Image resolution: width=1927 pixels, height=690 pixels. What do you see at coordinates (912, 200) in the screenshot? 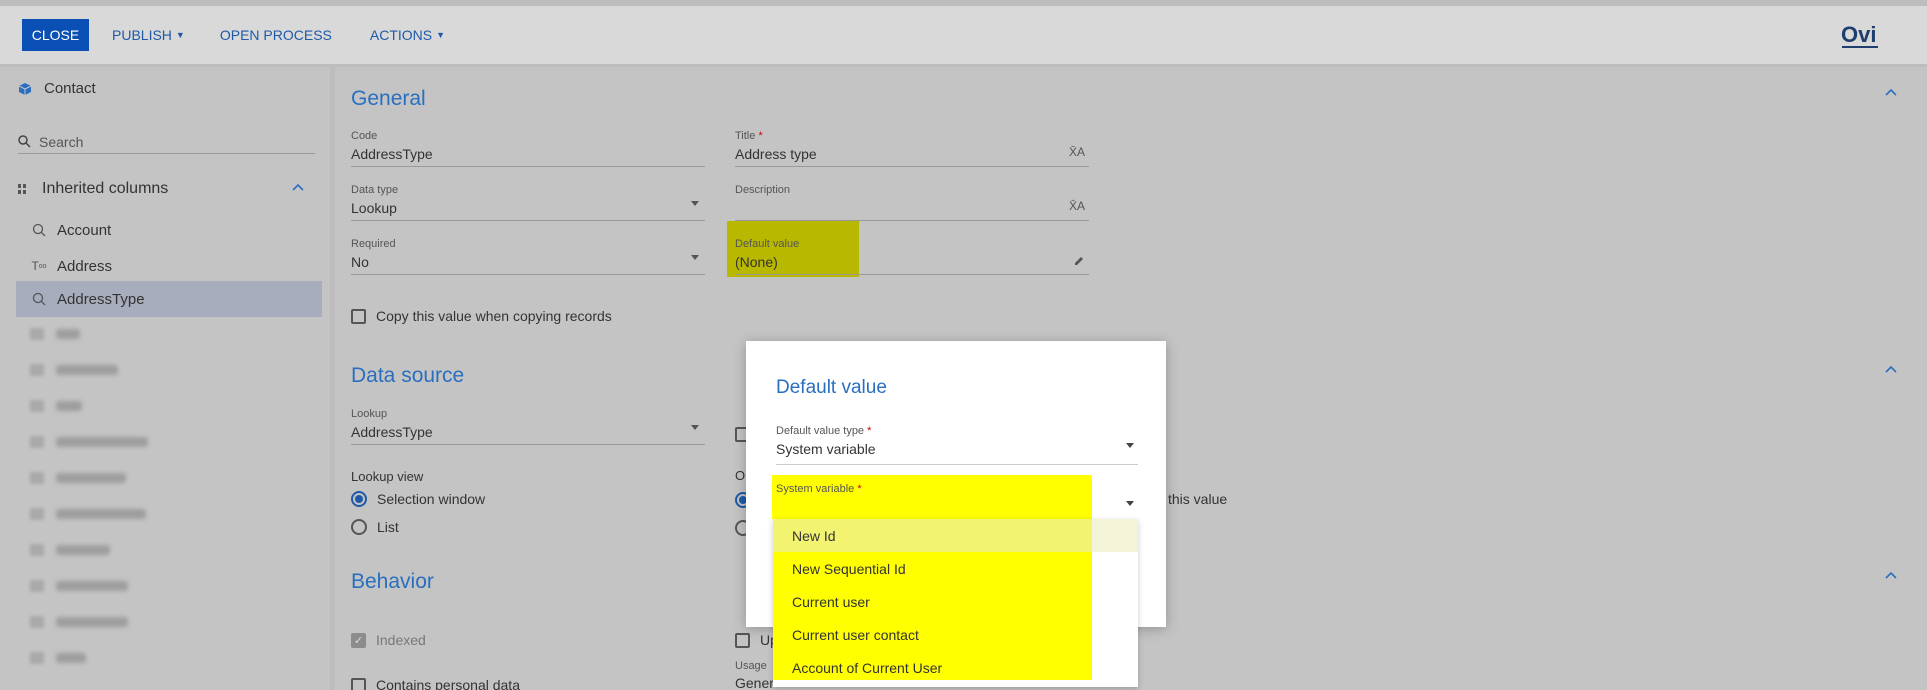
I see `description-field: Description X̄A` at bounding box center [912, 200].